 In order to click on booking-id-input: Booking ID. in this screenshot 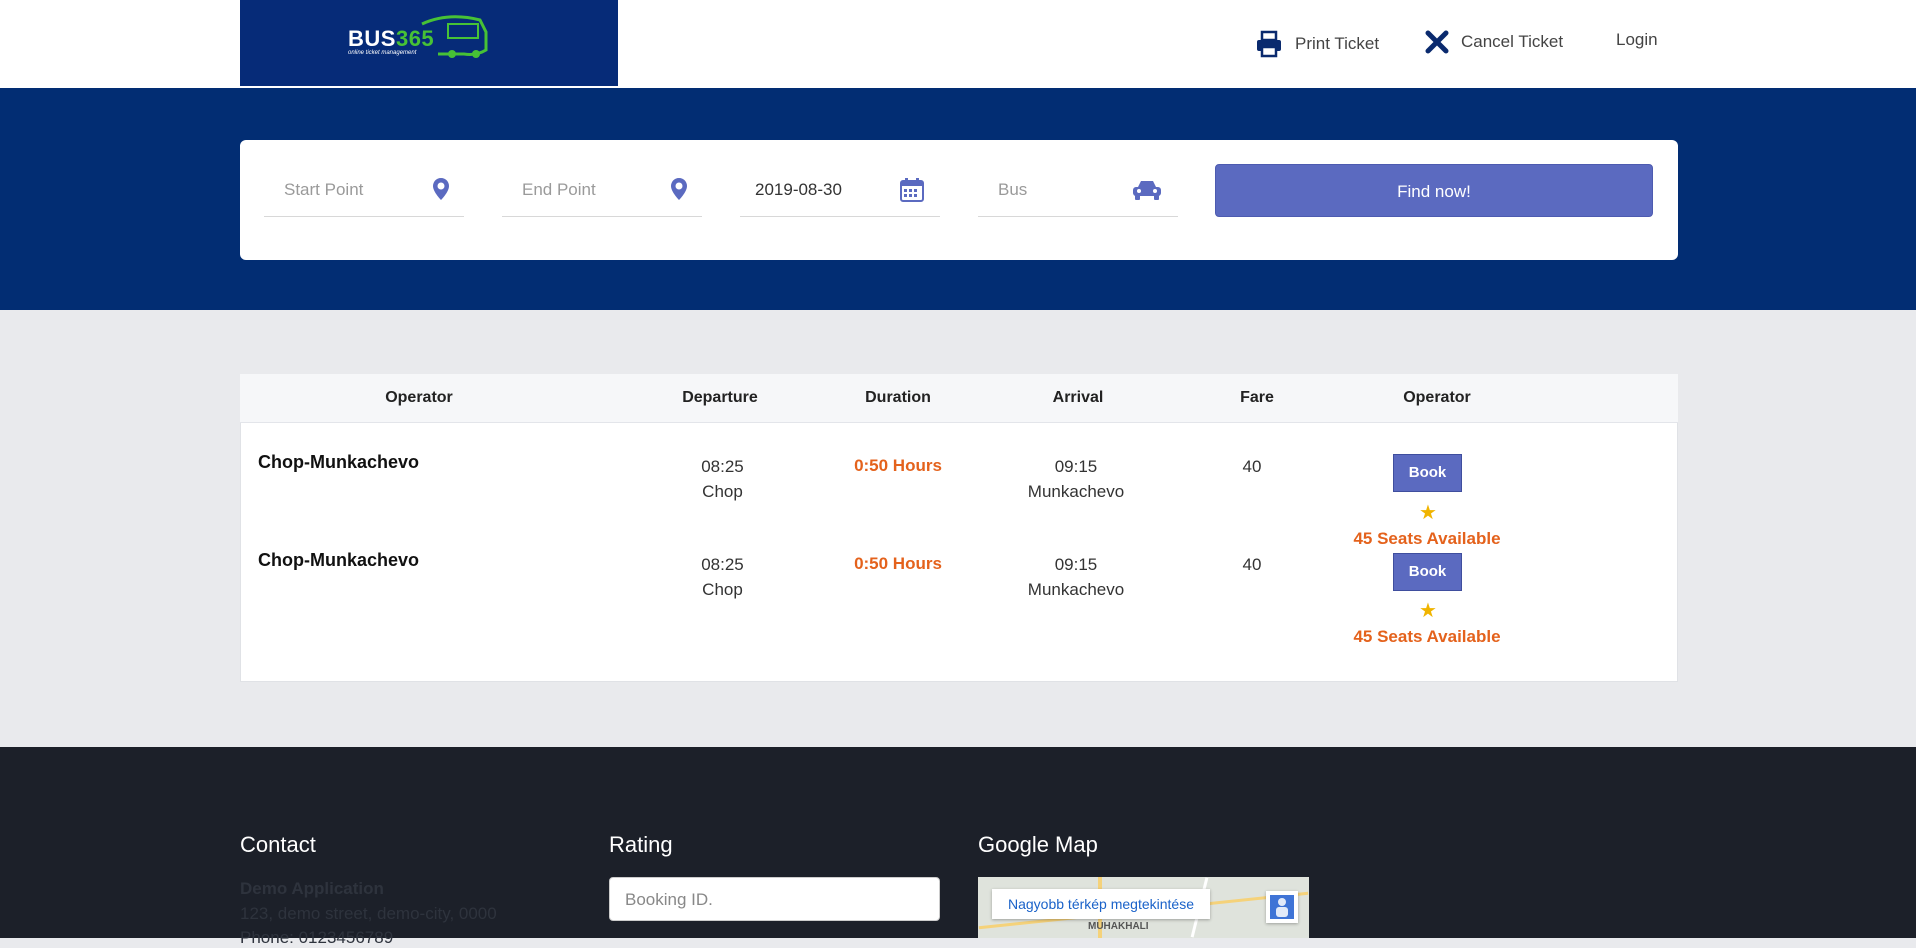, I will do `click(774, 899)`.